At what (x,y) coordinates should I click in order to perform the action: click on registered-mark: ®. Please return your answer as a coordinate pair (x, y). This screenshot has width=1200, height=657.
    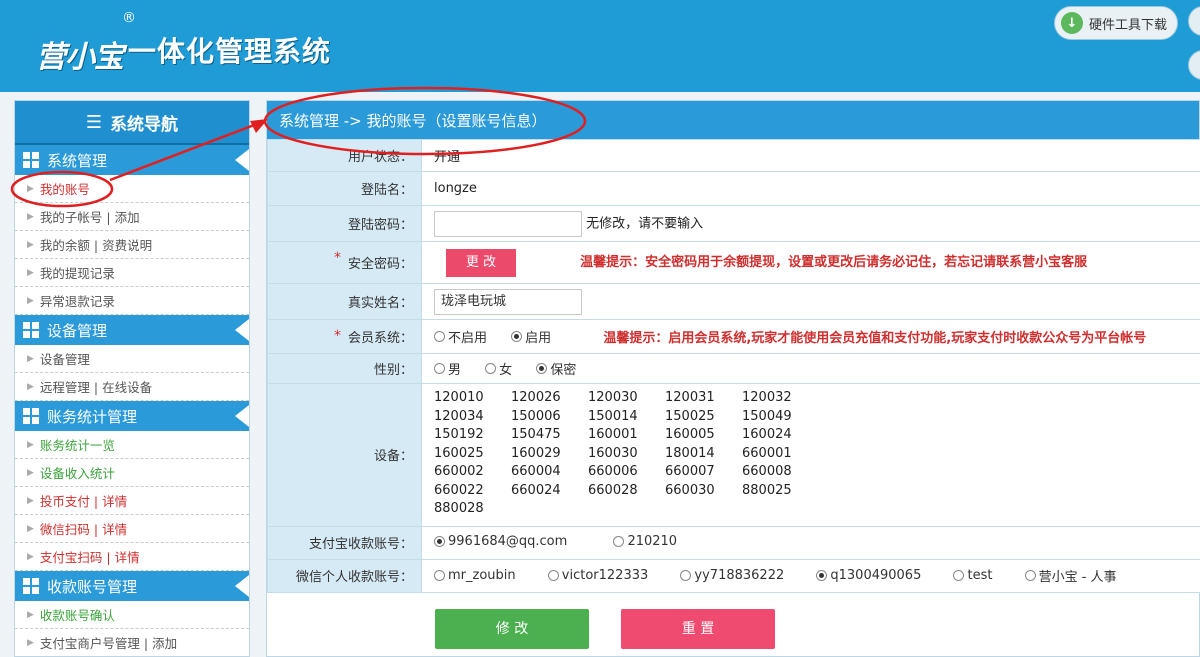
    Looking at the image, I should click on (129, 18).